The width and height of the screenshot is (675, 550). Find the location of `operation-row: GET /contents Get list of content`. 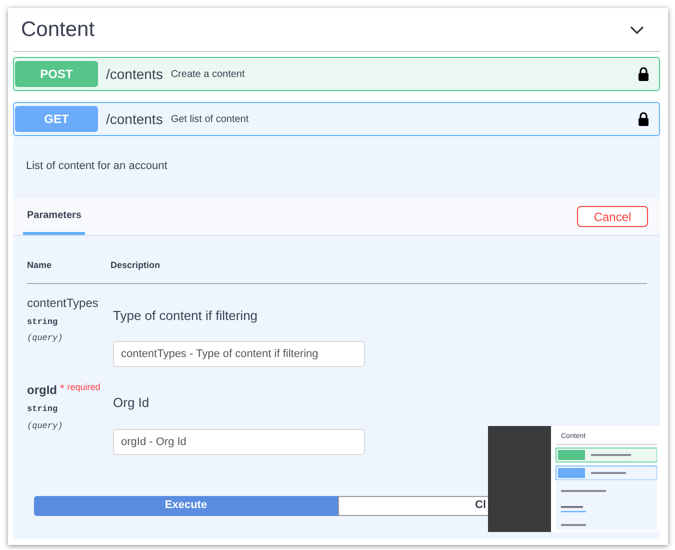

operation-row: GET /contents Get list of content is located at coordinates (336, 119).